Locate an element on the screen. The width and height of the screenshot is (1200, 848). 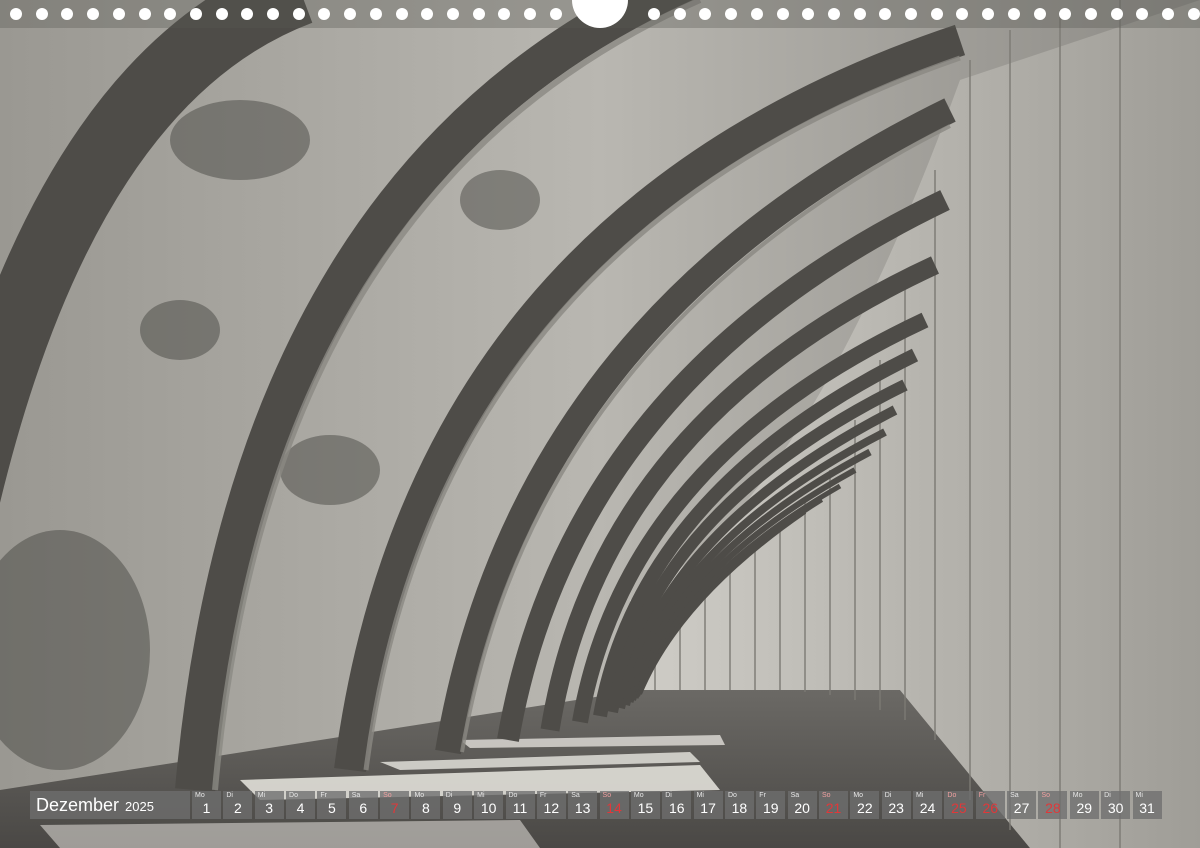
day-cell: Di 23 is located at coordinates (896, 805).